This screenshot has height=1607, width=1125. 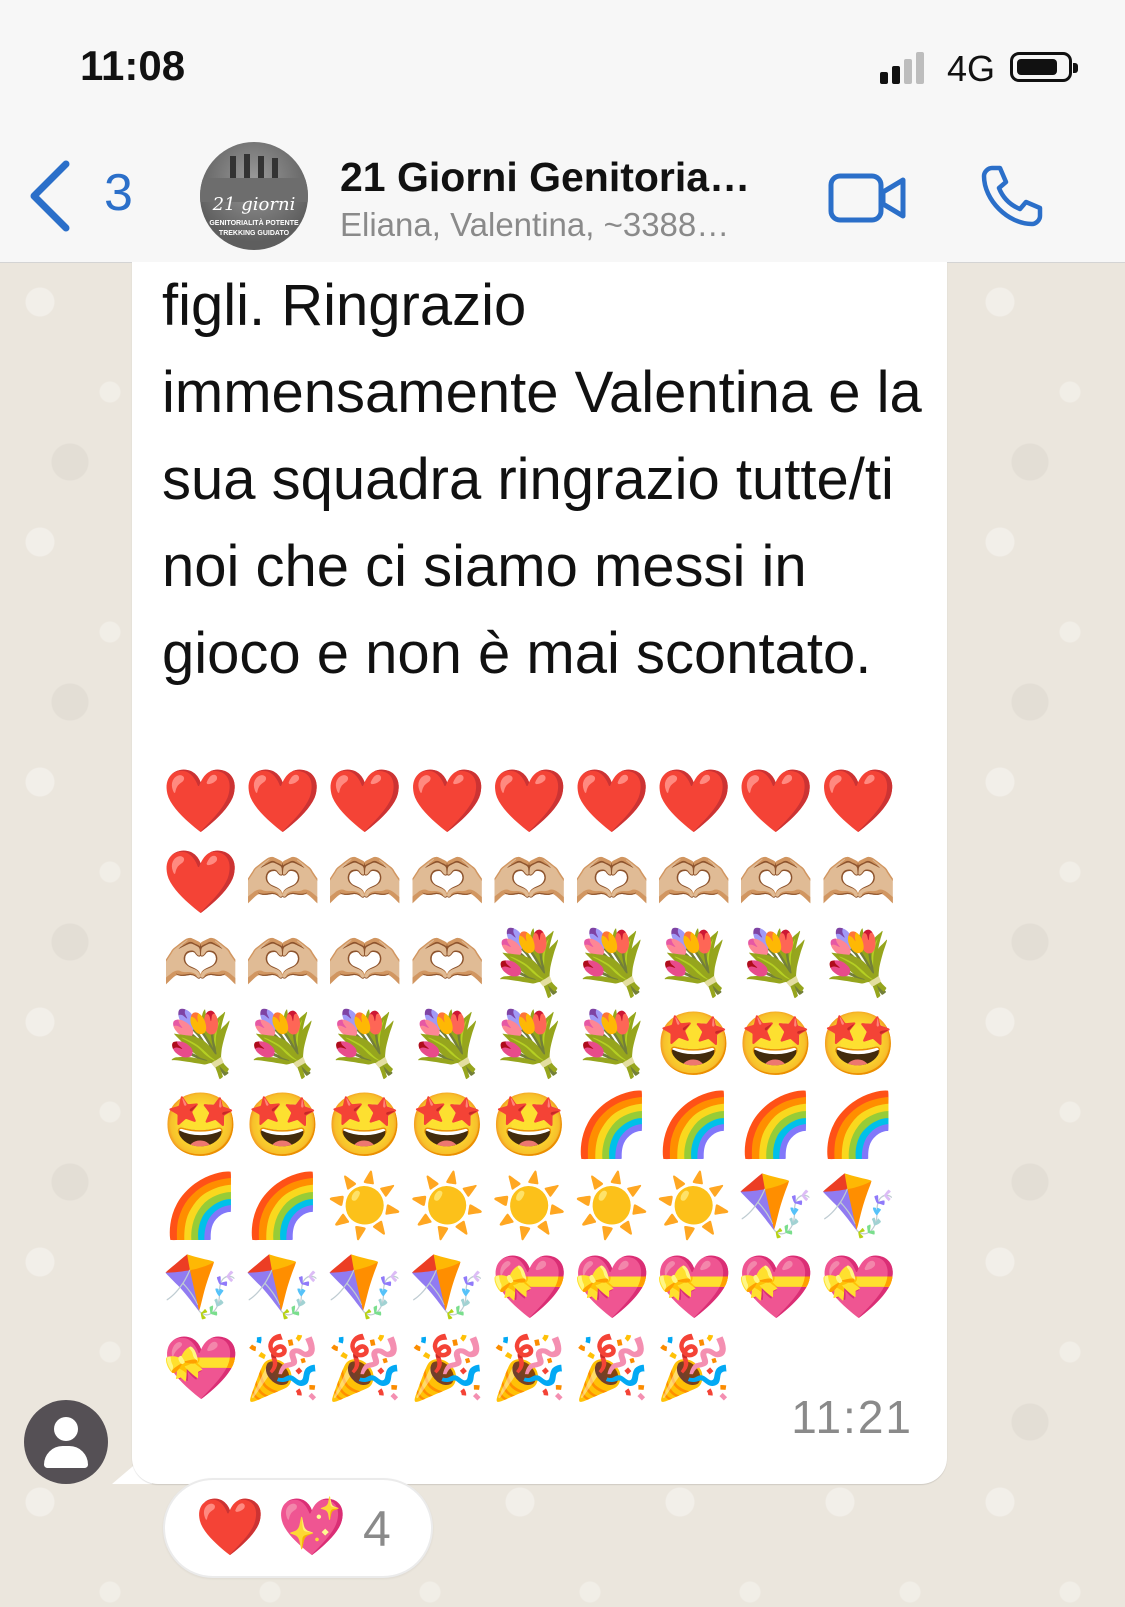 What do you see at coordinates (312, 1526) in the screenshot?
I see `reaction-sparkling-heart: 💖` at bounding box center [312, 1526].